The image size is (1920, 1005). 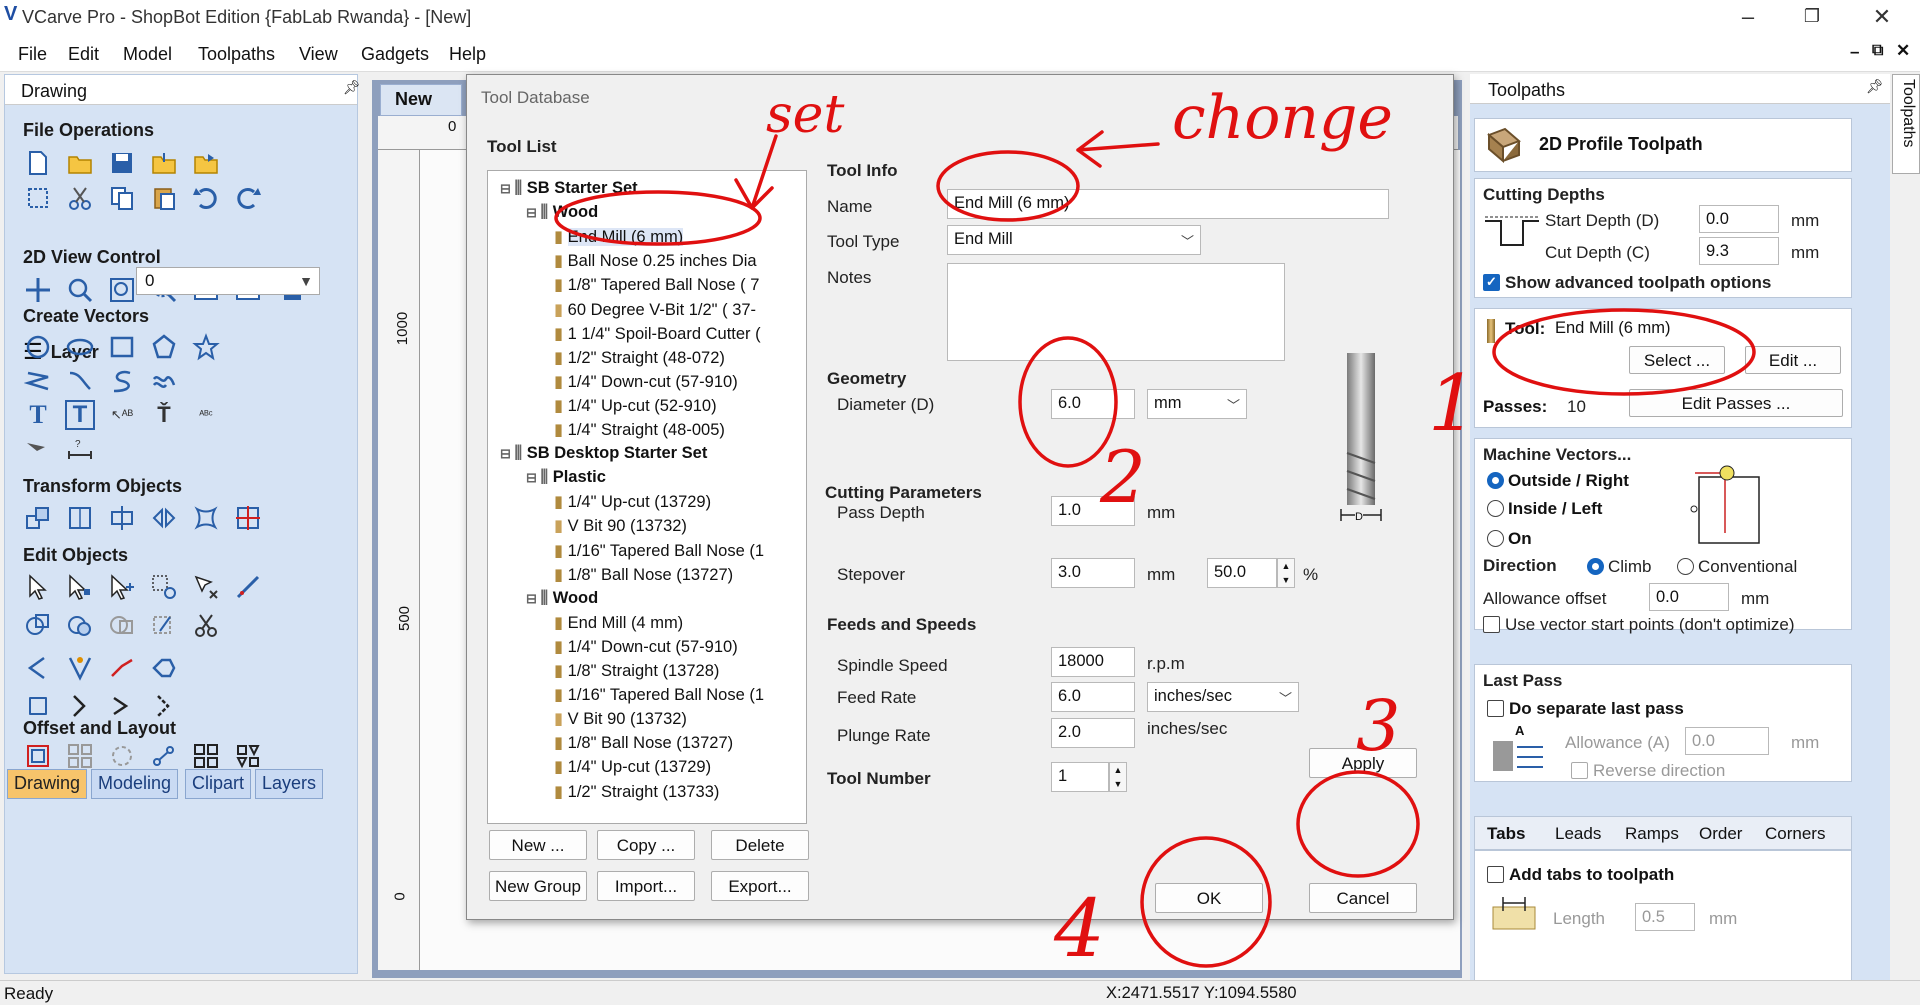 What do you see at coordinates (122, 347) in the screenshot?
I see `rectangle-icon` at bounding box center [122, 347].